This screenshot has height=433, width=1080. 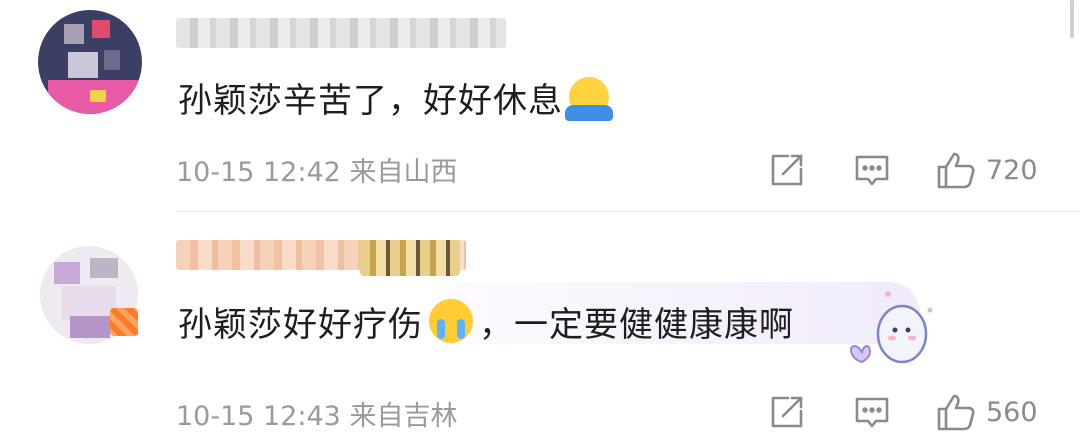 What do you see at coordinates (1012, 412) in the screenshot?
I see `like-count: 560` at bounding box center [1012, 412].